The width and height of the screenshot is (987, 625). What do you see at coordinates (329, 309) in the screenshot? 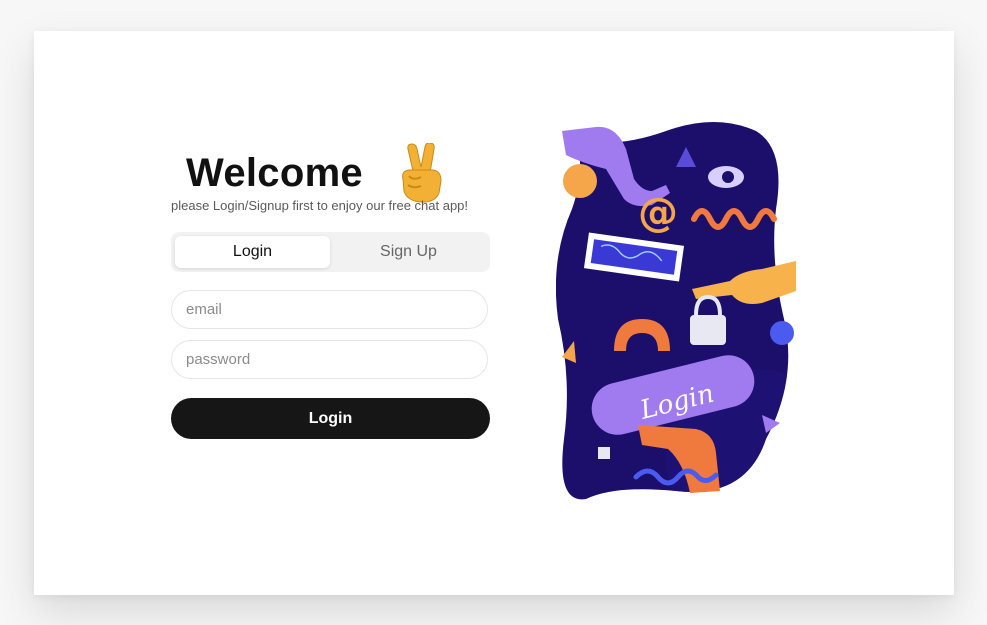
I see `email-field` at bounding box center [329, 309].